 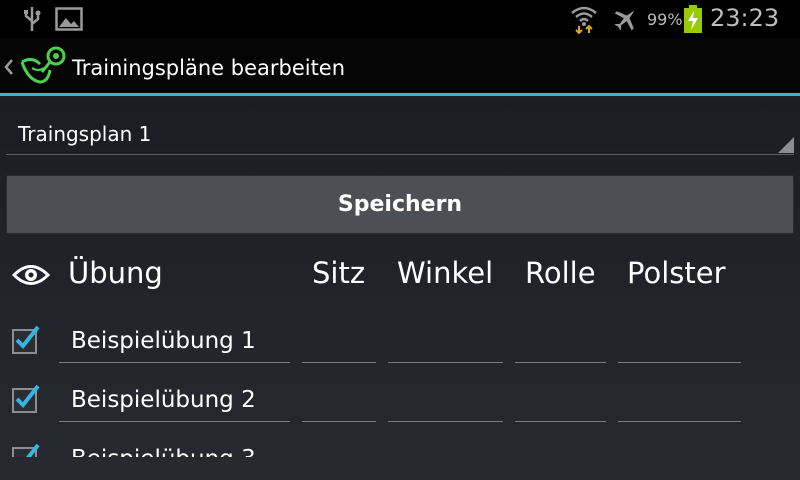 What do you see at coordinates (115, 273) in the screenshot?
I see `header-exercise: Übung` at bounding box center [115, 273].